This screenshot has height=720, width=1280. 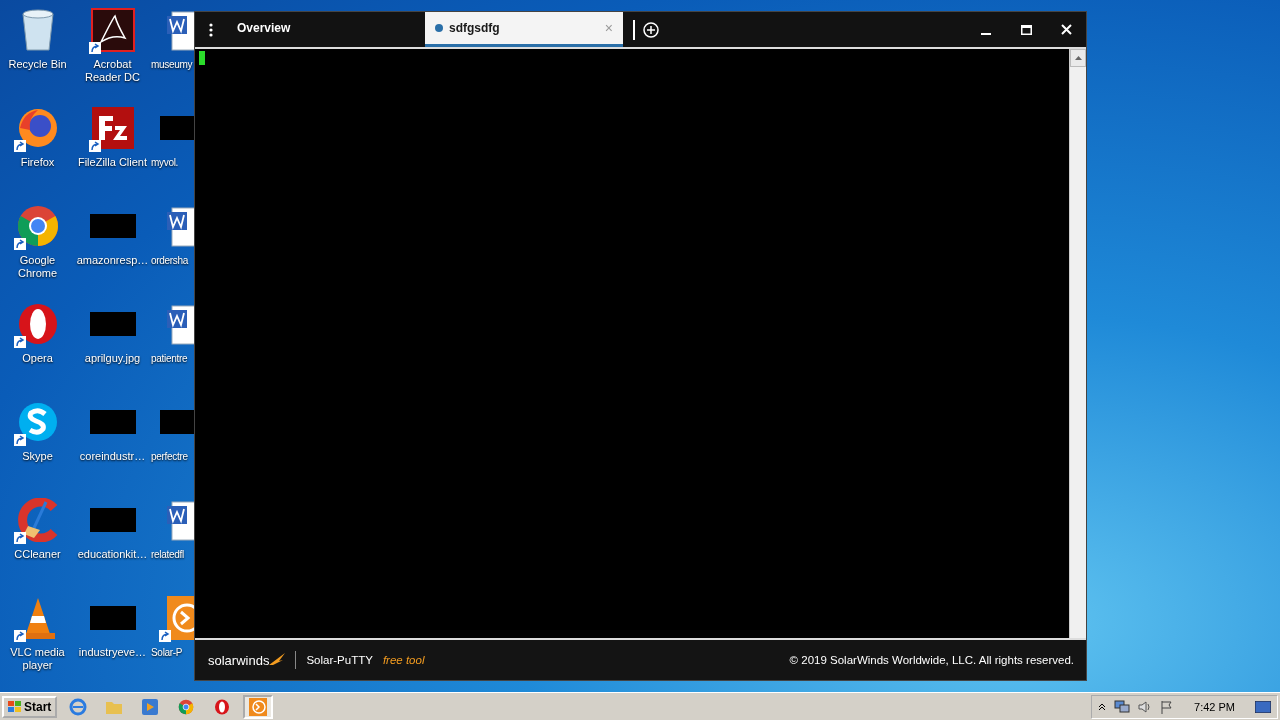 I want to click on network-icon, so click(x=1122, y=706).